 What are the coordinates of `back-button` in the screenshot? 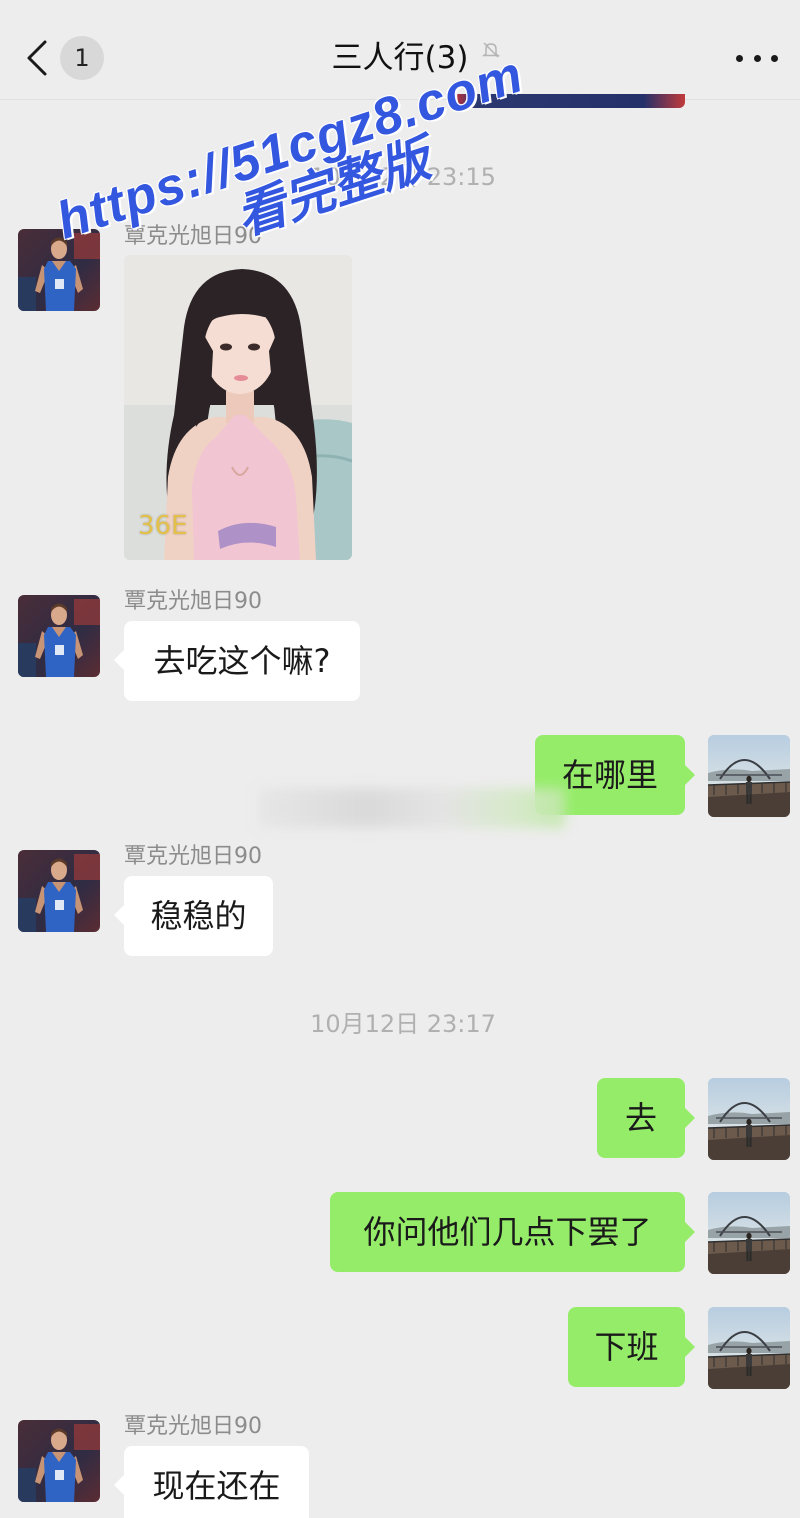 It's located at (37, 58).